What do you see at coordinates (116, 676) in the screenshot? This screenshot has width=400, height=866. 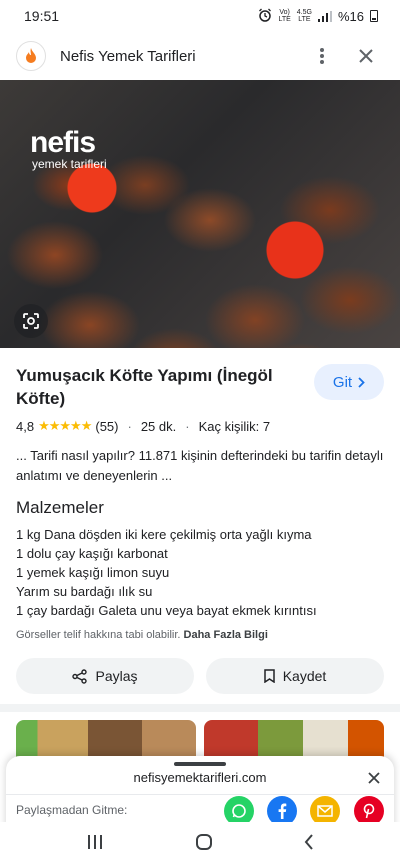 I see `share-button-label: Paylaş` at bounding box center [116, 676].